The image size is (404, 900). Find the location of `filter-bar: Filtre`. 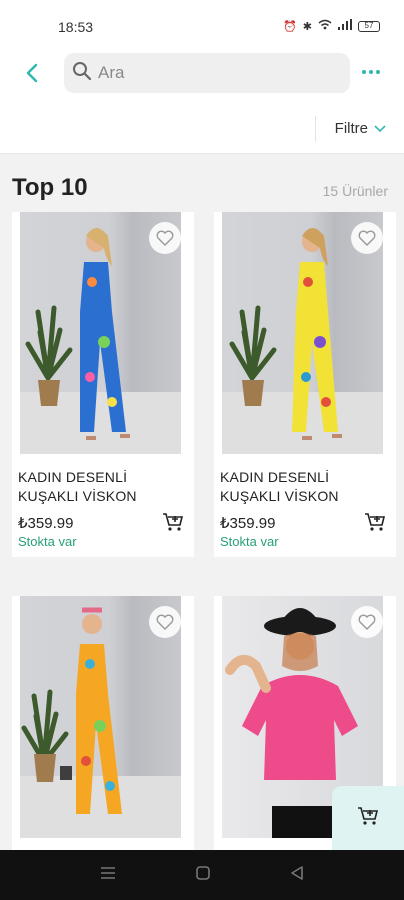

filter-bar: Filtre is located at coordinates (202, 127).